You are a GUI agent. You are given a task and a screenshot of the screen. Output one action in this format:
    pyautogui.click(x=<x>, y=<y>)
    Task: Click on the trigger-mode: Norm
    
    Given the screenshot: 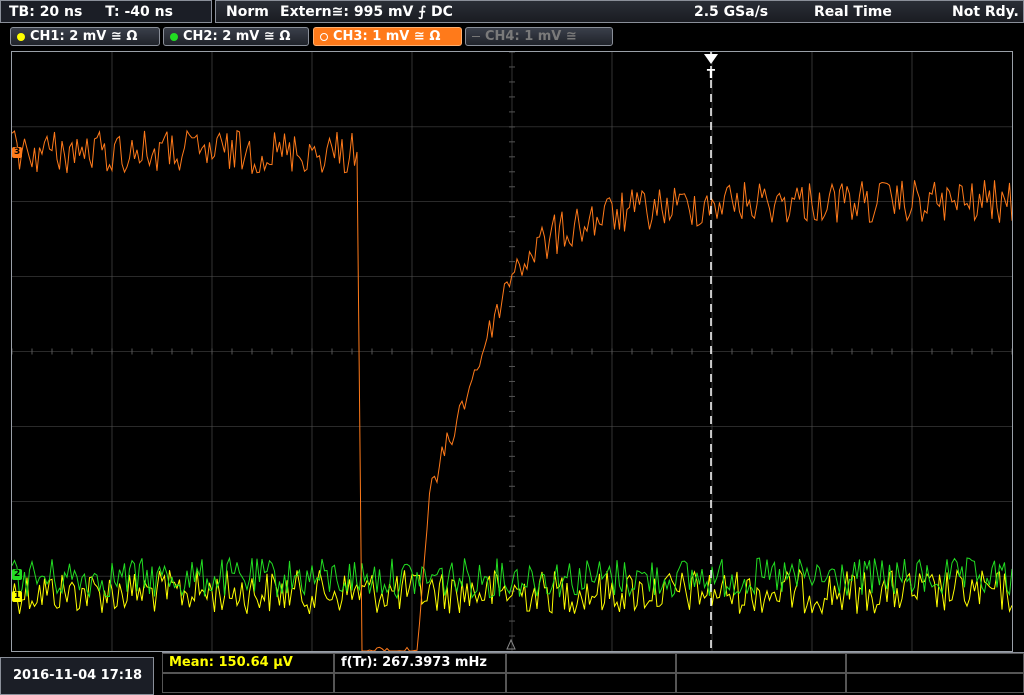 What is the action you would take?
    pyautogui.click(x=247, y=12)
    